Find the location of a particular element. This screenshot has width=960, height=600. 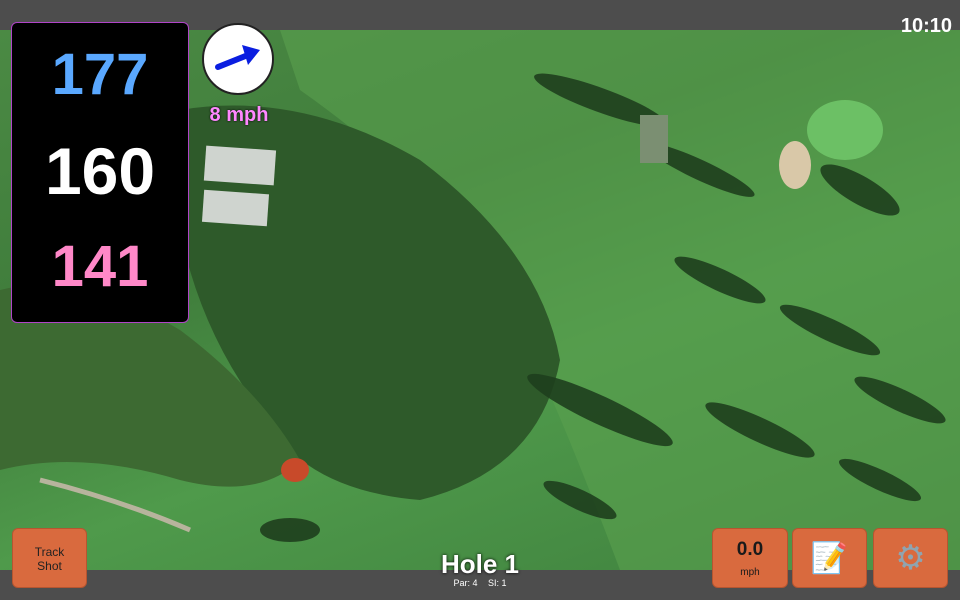

wind-indicator is located at coordinates (238, 59).